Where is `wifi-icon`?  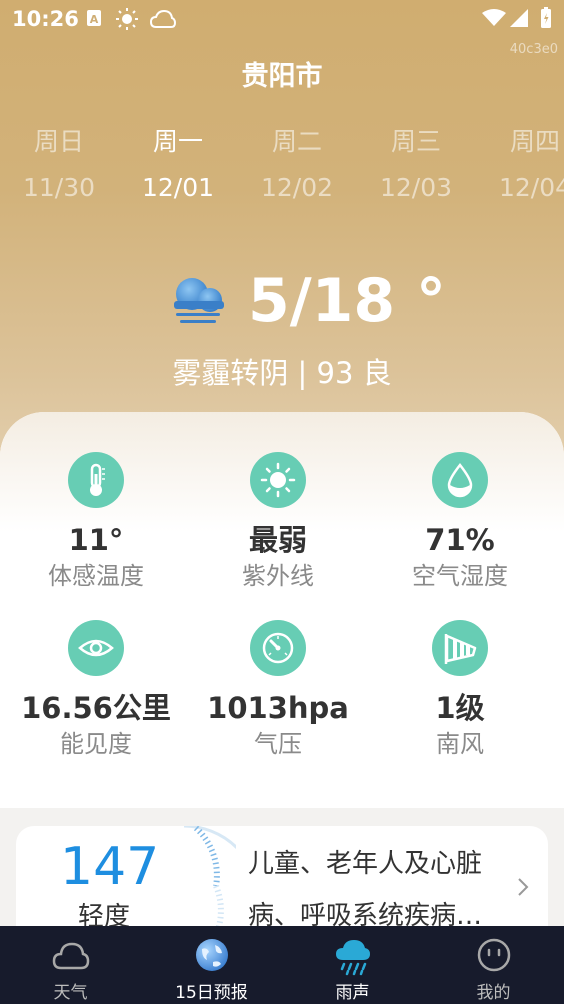 wifi-icon is located at coordinates (494, 17).